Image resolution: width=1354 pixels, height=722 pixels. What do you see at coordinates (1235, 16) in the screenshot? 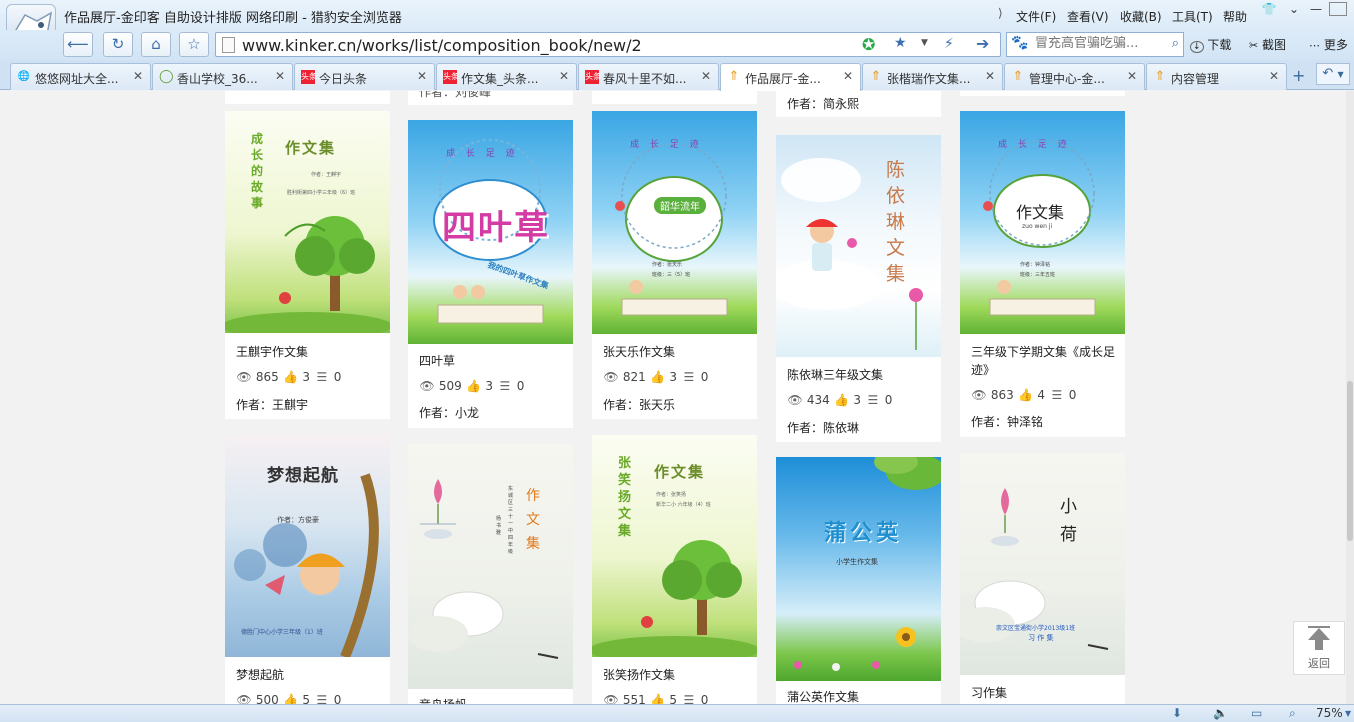
I see `menu-help: 帮助` at bounding box center [1235, 16].